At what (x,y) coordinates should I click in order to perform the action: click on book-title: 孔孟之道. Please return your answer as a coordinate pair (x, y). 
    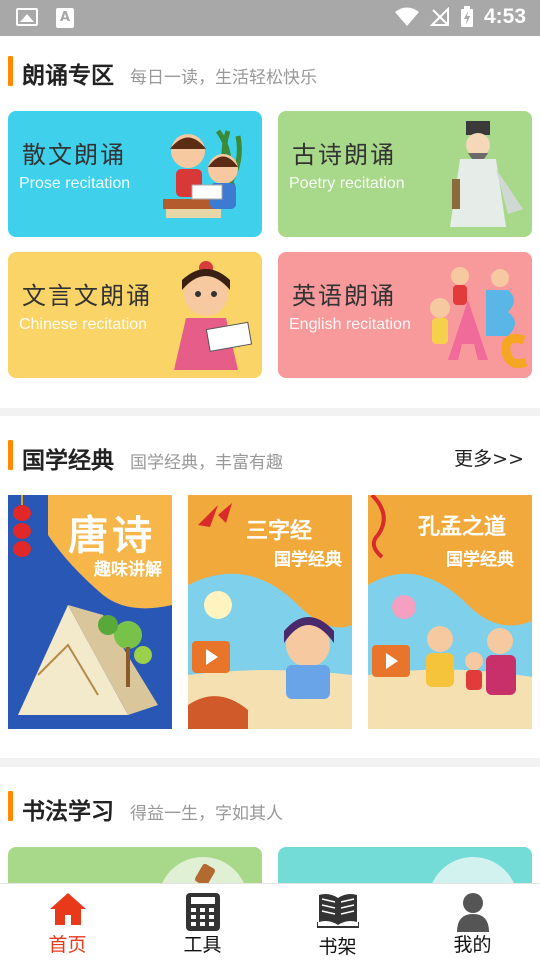
    Looking at the image, I should click on (462, 527).